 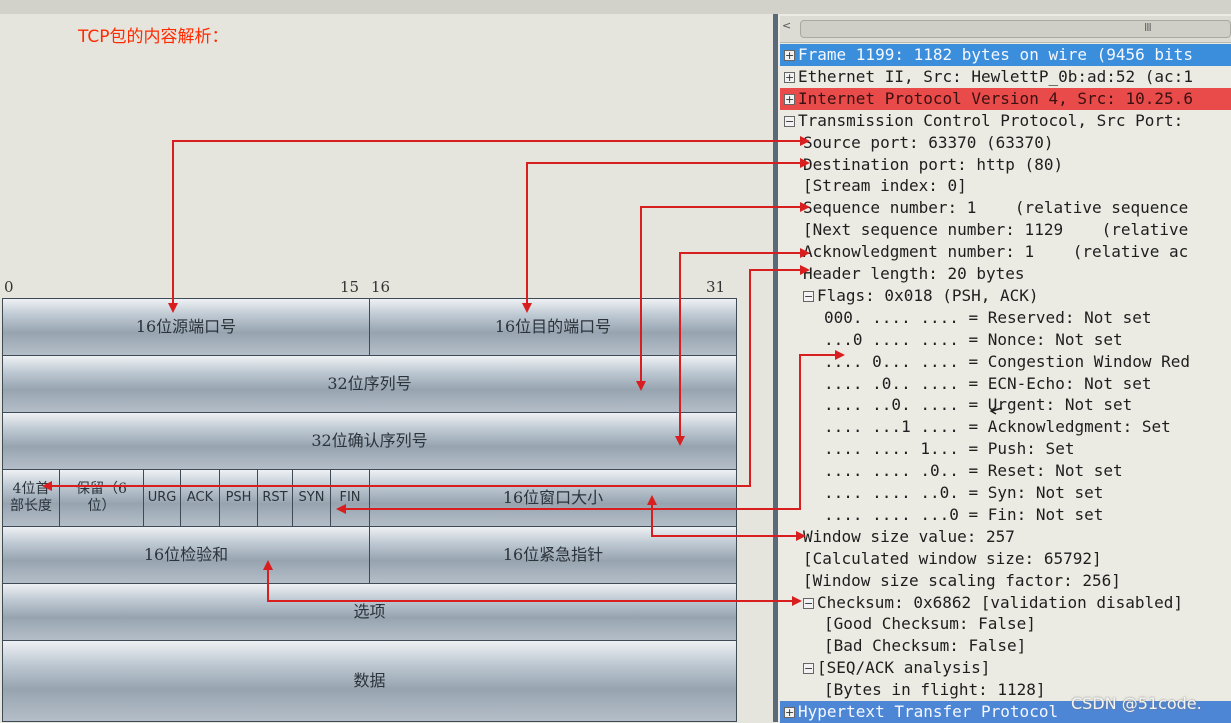 What do you see at coordinates (716, 287) in the screenshot?
I see `bit-label-31: 31` at bounding box center [716, 287].